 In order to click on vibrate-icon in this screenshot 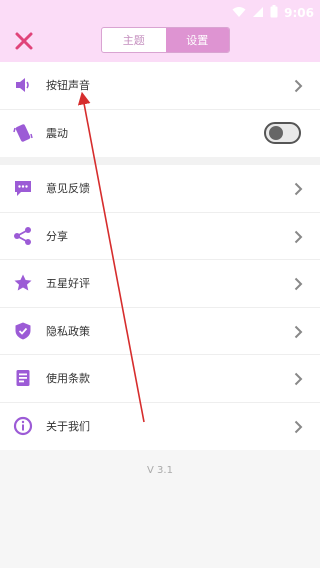, I will do `click(23, 133)`.